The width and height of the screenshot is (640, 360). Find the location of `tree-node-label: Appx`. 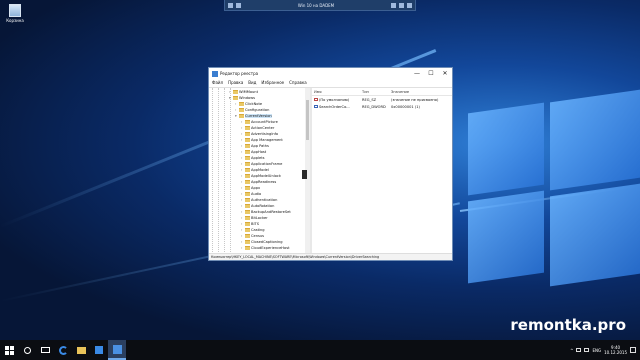

tree-node-label: Appx is located at coordinates (256, 188).